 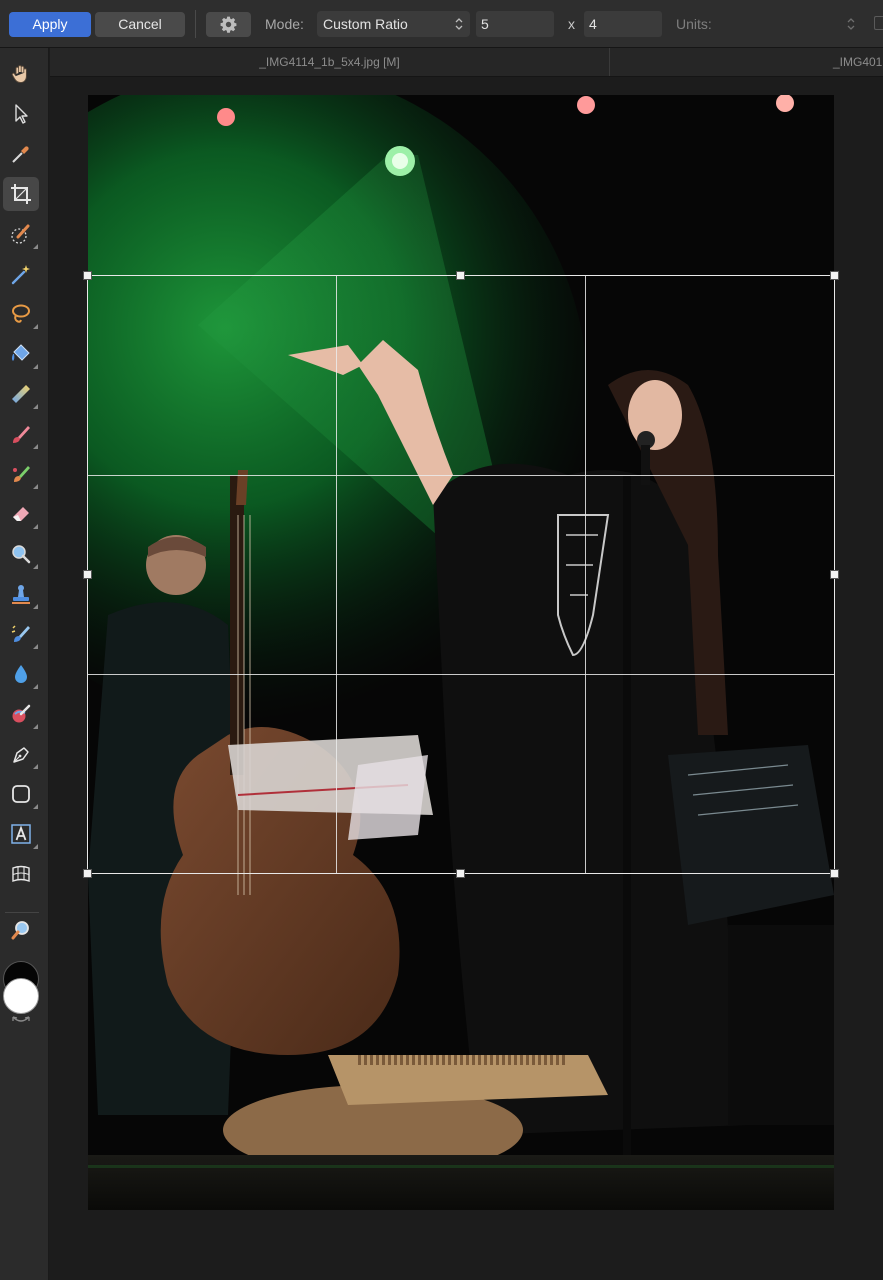 I want to click on gradient-icon, so click(x=21, y=394).